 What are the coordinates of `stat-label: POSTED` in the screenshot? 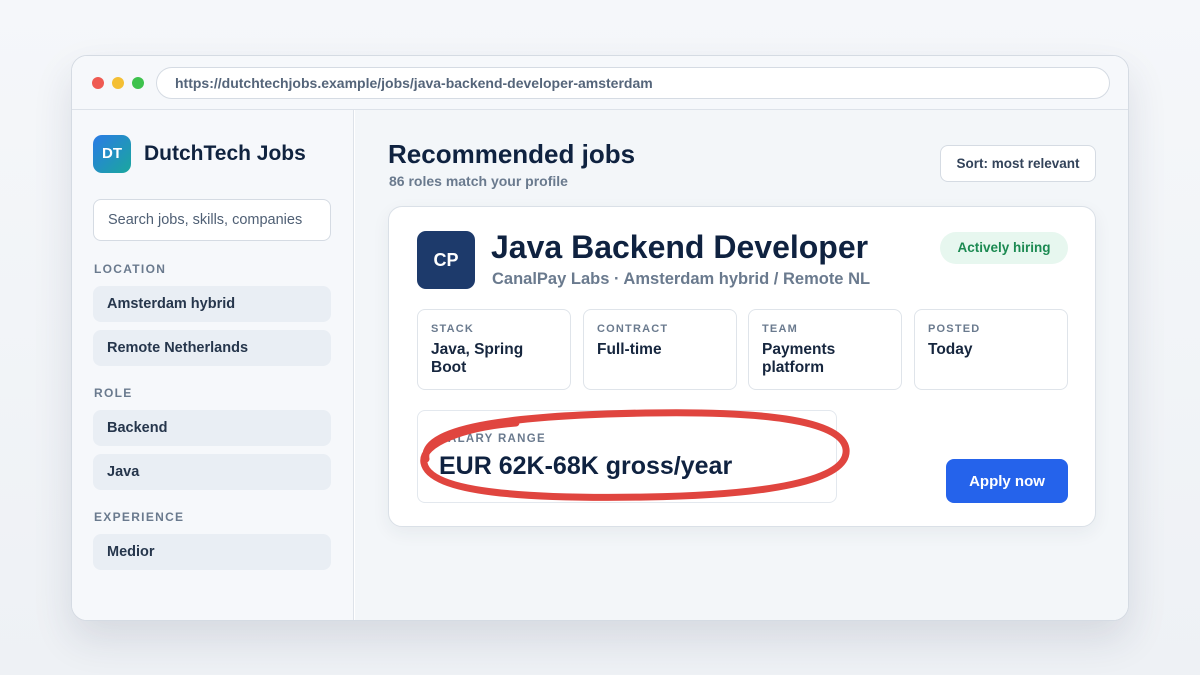 It's located at (954, 329).